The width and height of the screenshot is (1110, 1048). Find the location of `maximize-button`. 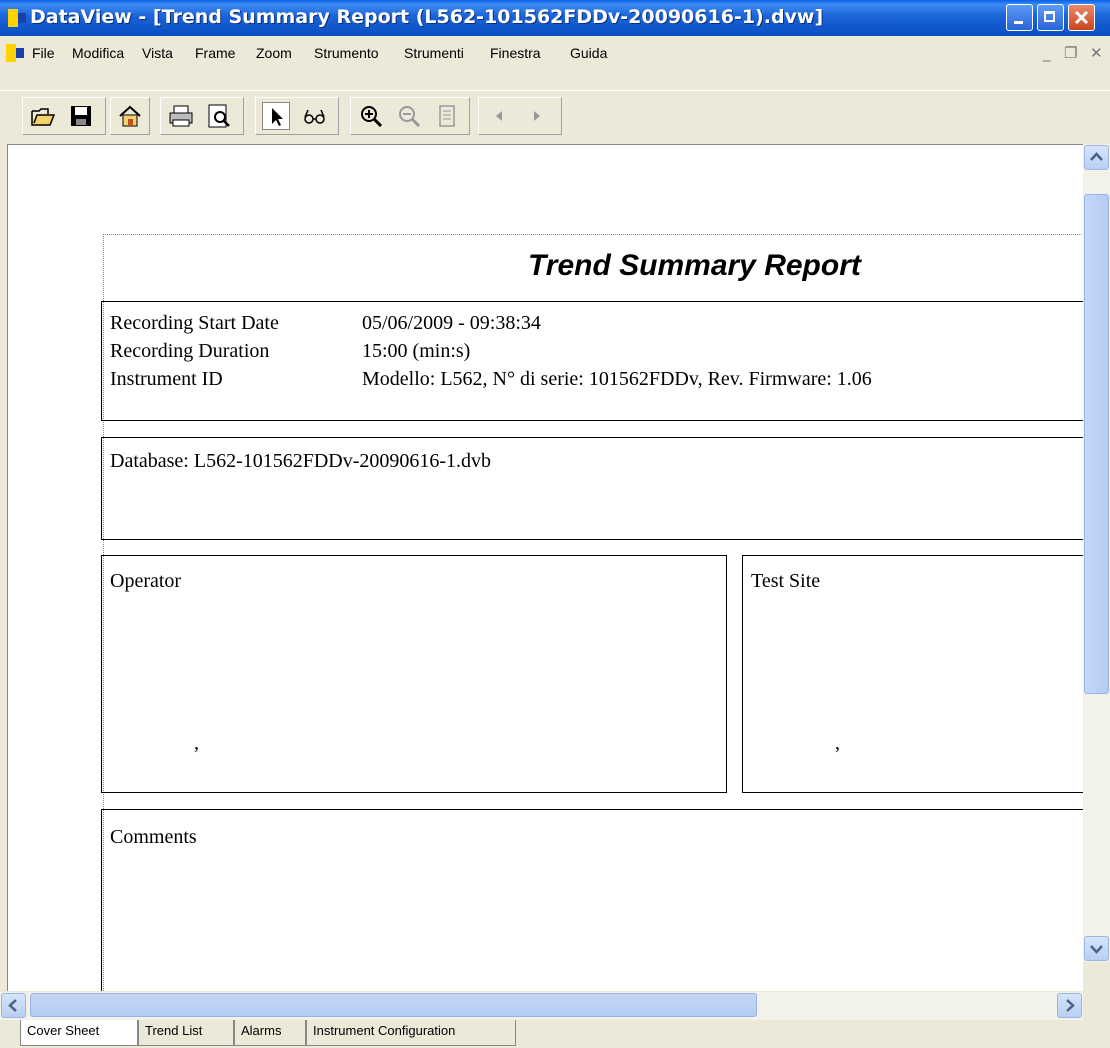

maximize-button is located at coordinates (1050, 17).